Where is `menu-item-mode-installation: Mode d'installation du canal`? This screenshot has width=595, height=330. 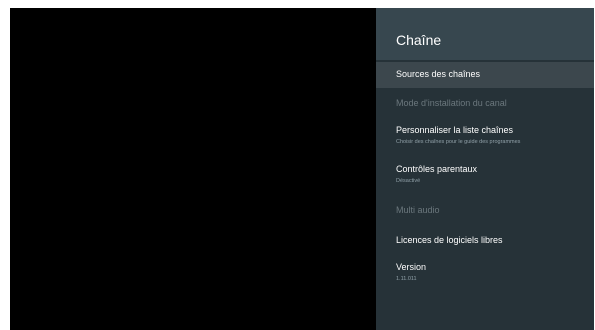
menu-item-mode-installation: Mode d'installation du canal is located at coordinates (485, 103).